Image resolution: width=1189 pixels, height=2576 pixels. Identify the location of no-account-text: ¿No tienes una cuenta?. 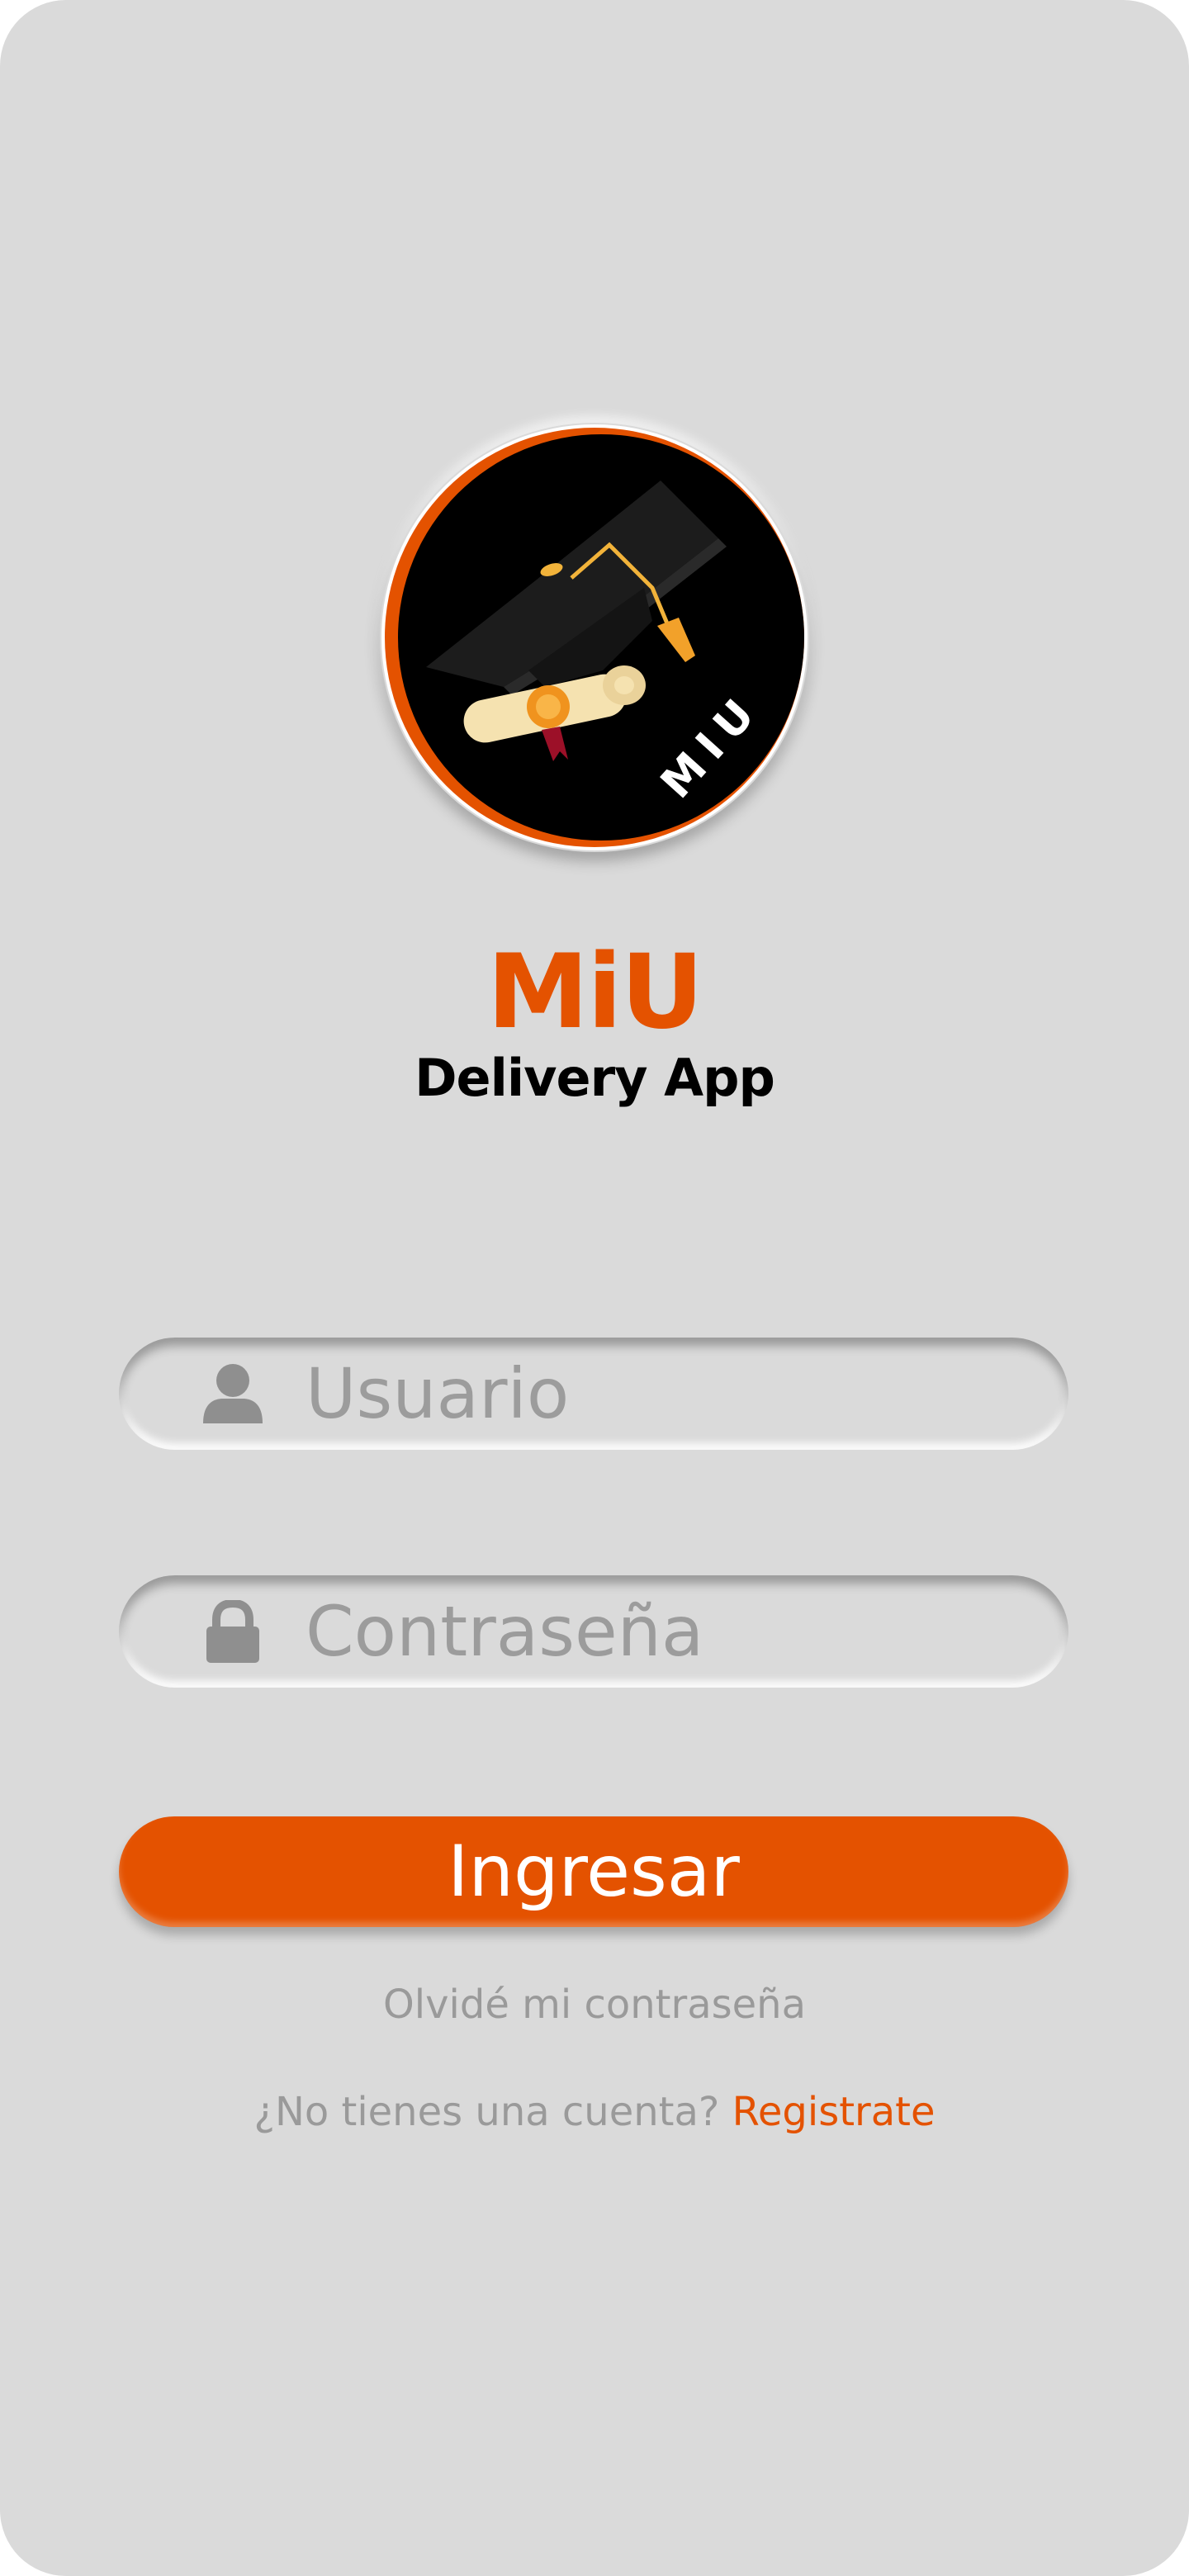
(486, 2112).